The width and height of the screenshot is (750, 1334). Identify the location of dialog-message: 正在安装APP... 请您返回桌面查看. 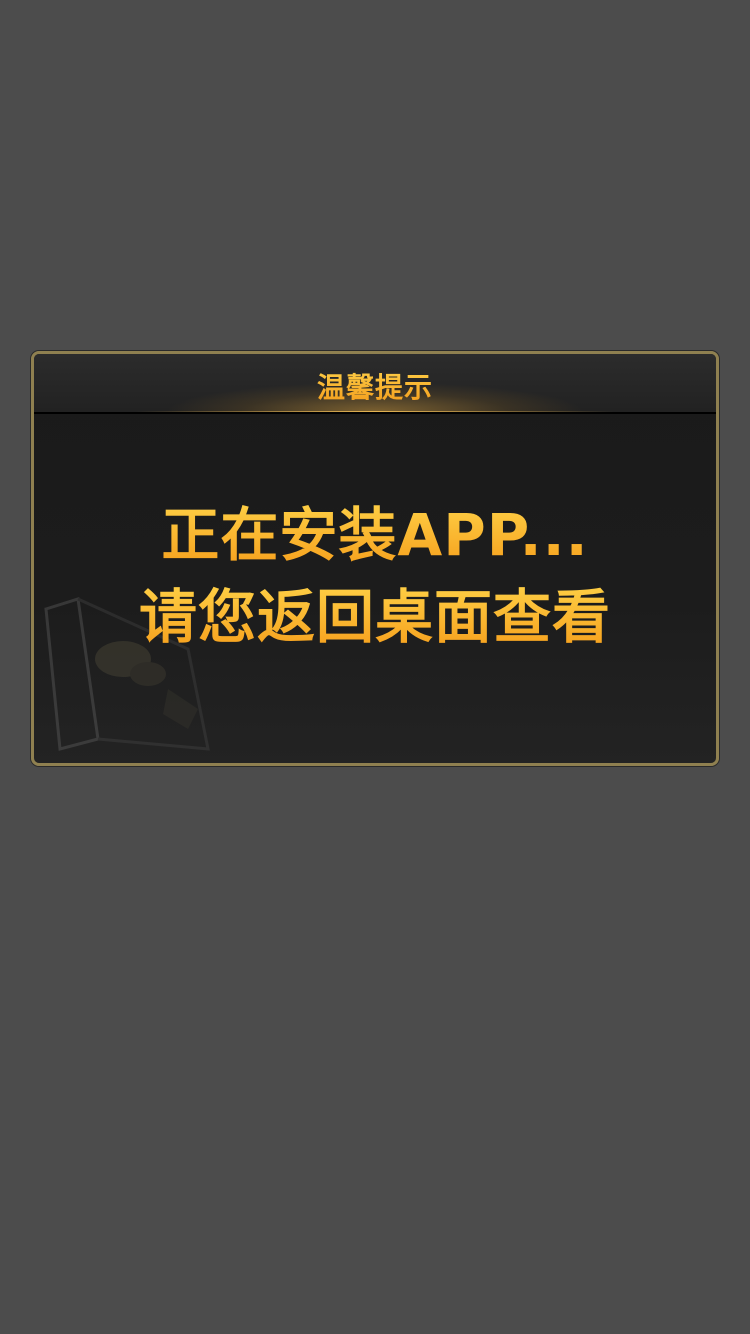
(375, 576).